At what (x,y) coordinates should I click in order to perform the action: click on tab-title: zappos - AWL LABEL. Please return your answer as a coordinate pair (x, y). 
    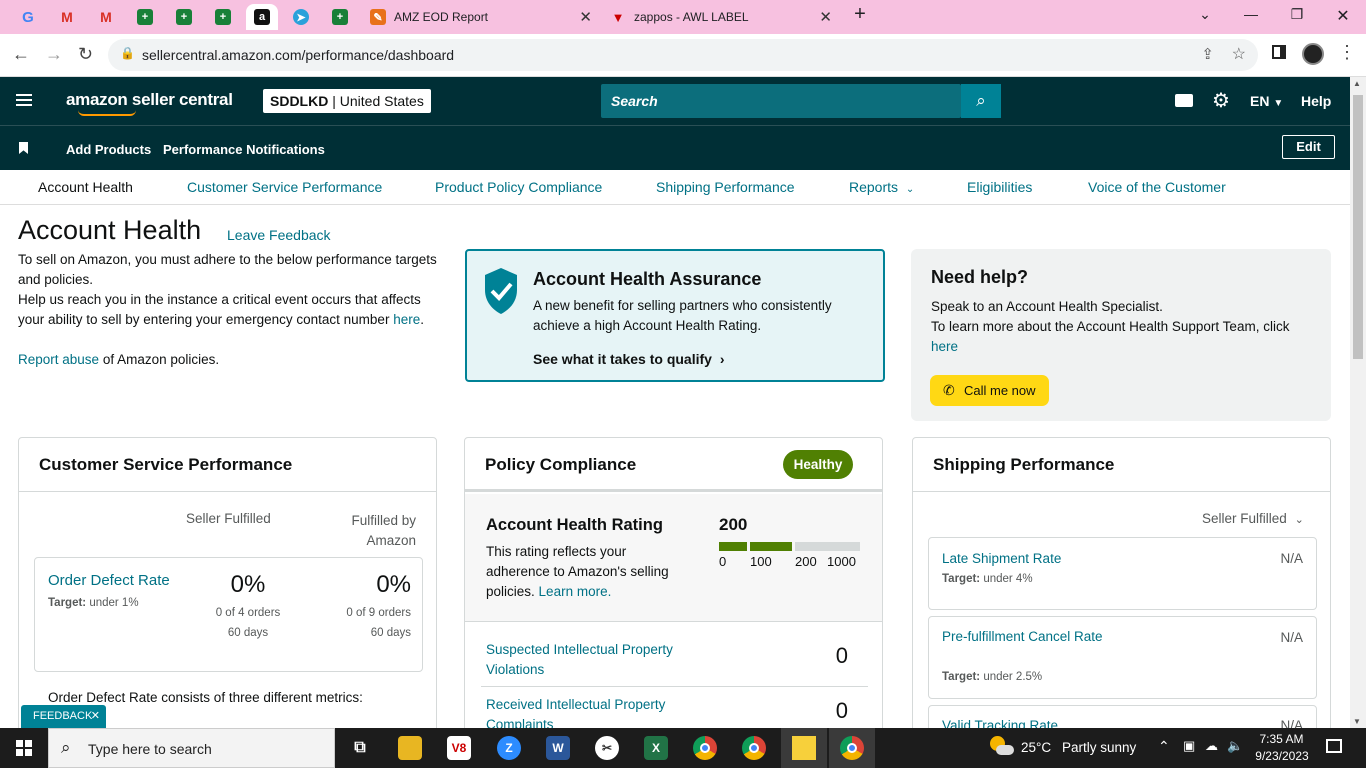
    Looking at the image, I should click on (691, 17).